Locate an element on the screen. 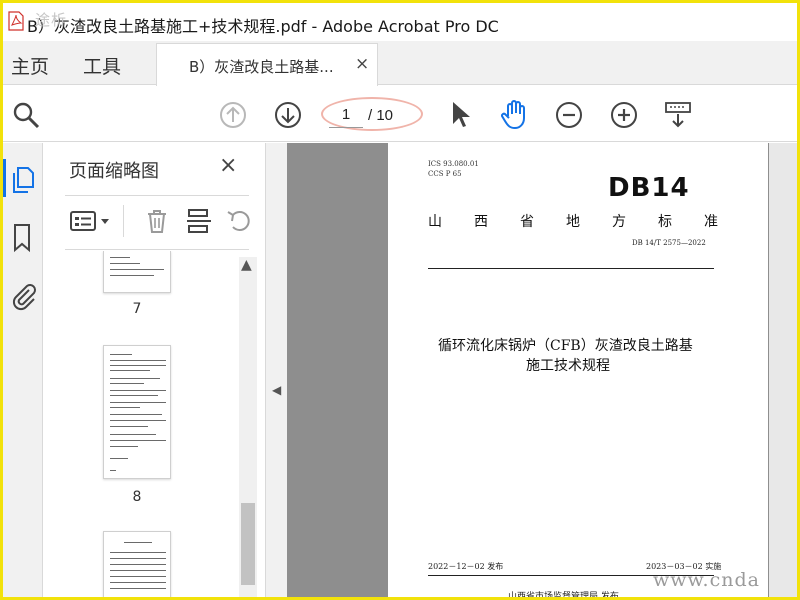 This screenshot has height=600, width=800. right-pane is located at coordinates (783, 370).